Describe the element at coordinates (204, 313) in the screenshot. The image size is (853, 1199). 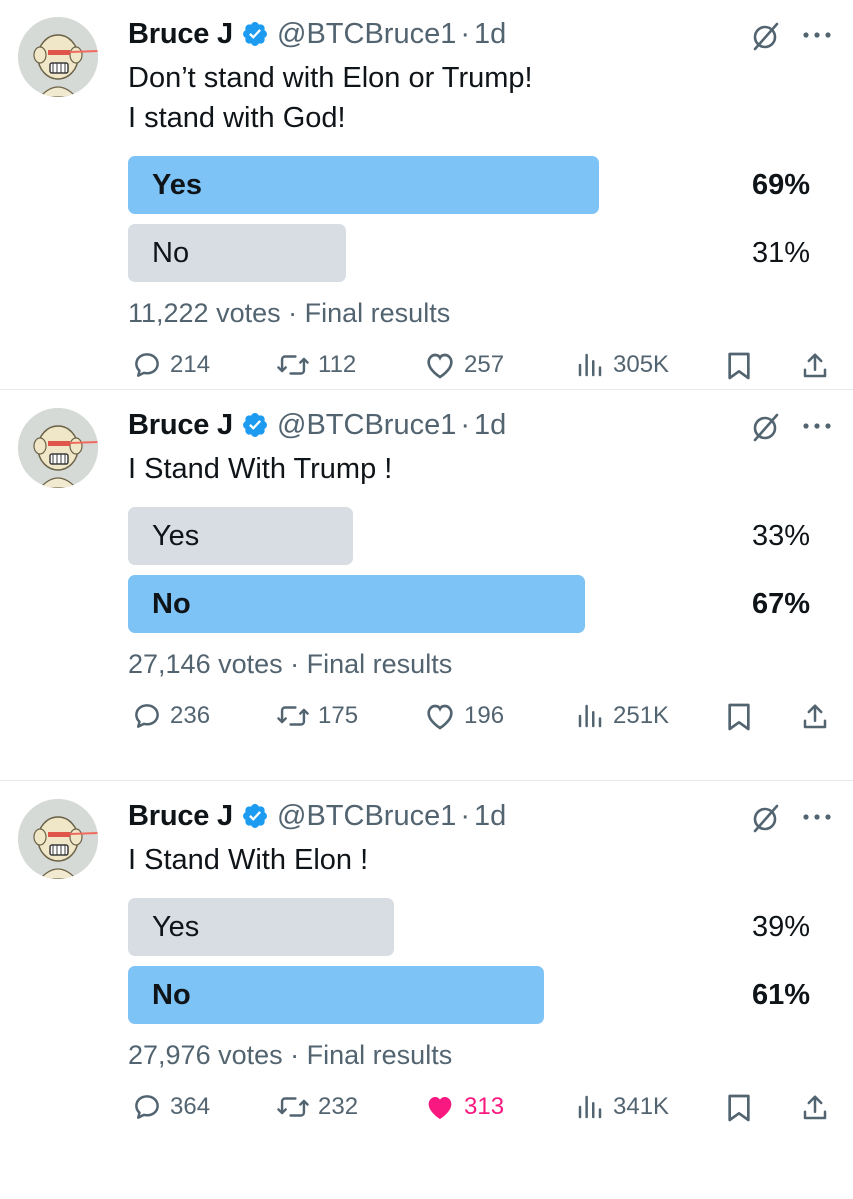
I see `vote-count: 11,222 votes` at that location.